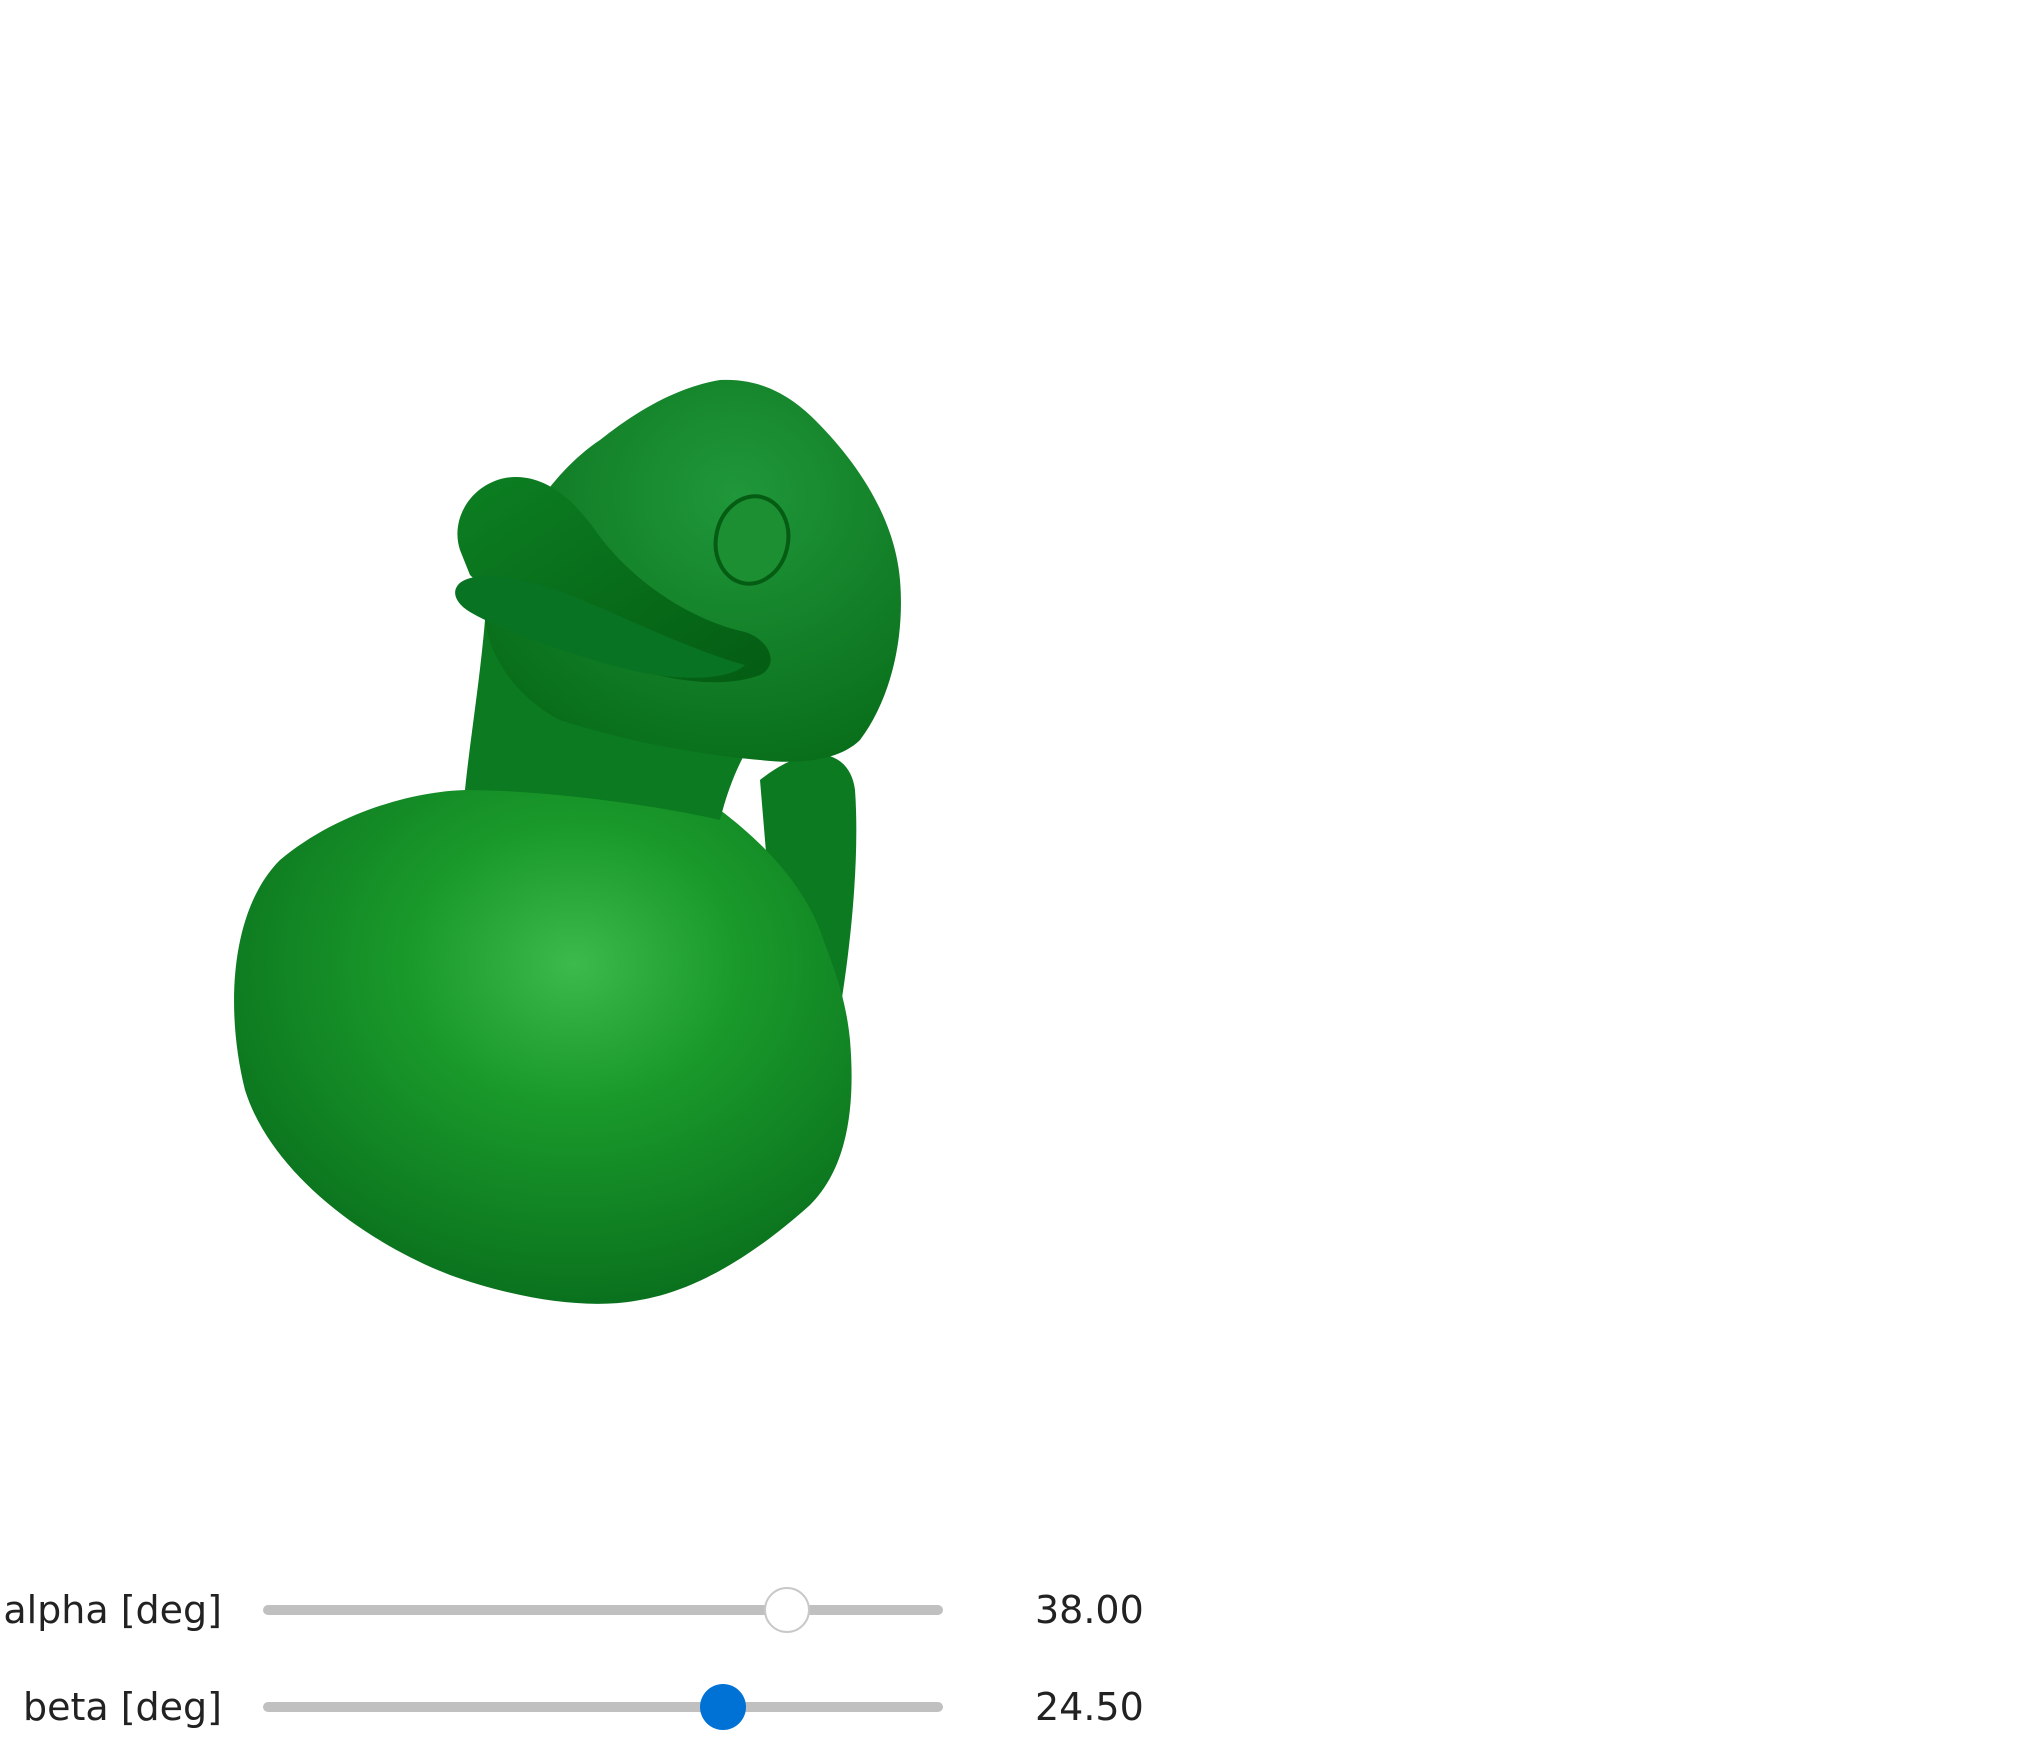 This screenshot has height=1747, width=2020. Describe the element at coordinates (1089, 1707) in the screenshot. I see `beta-value: 24.50` at that location.